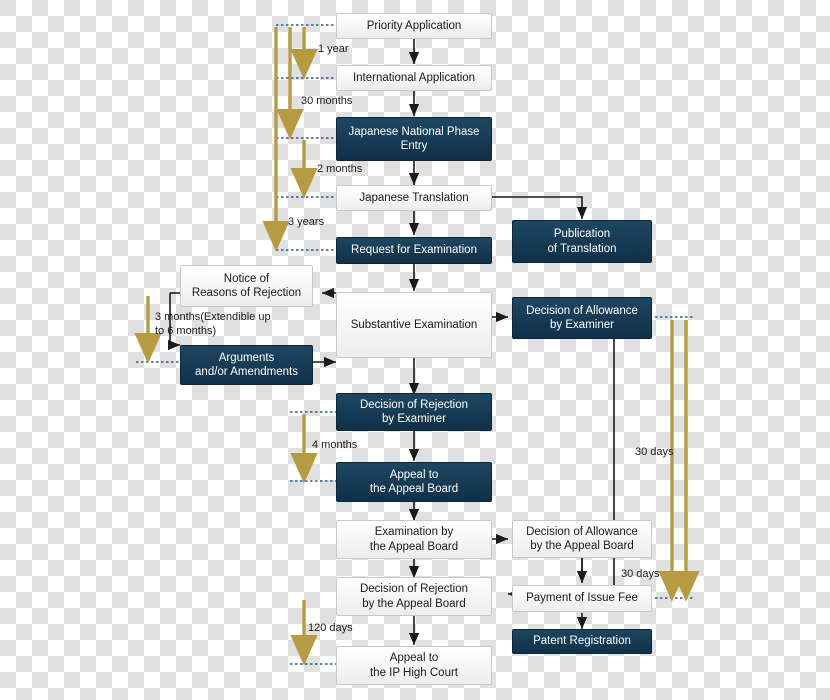 The image size is (830, 700). What do you see at coordinates (640, 574) in the screenshot?
I see `label-duration-30-days-appeal-board: 30 days` at bounding box center [640, 574].